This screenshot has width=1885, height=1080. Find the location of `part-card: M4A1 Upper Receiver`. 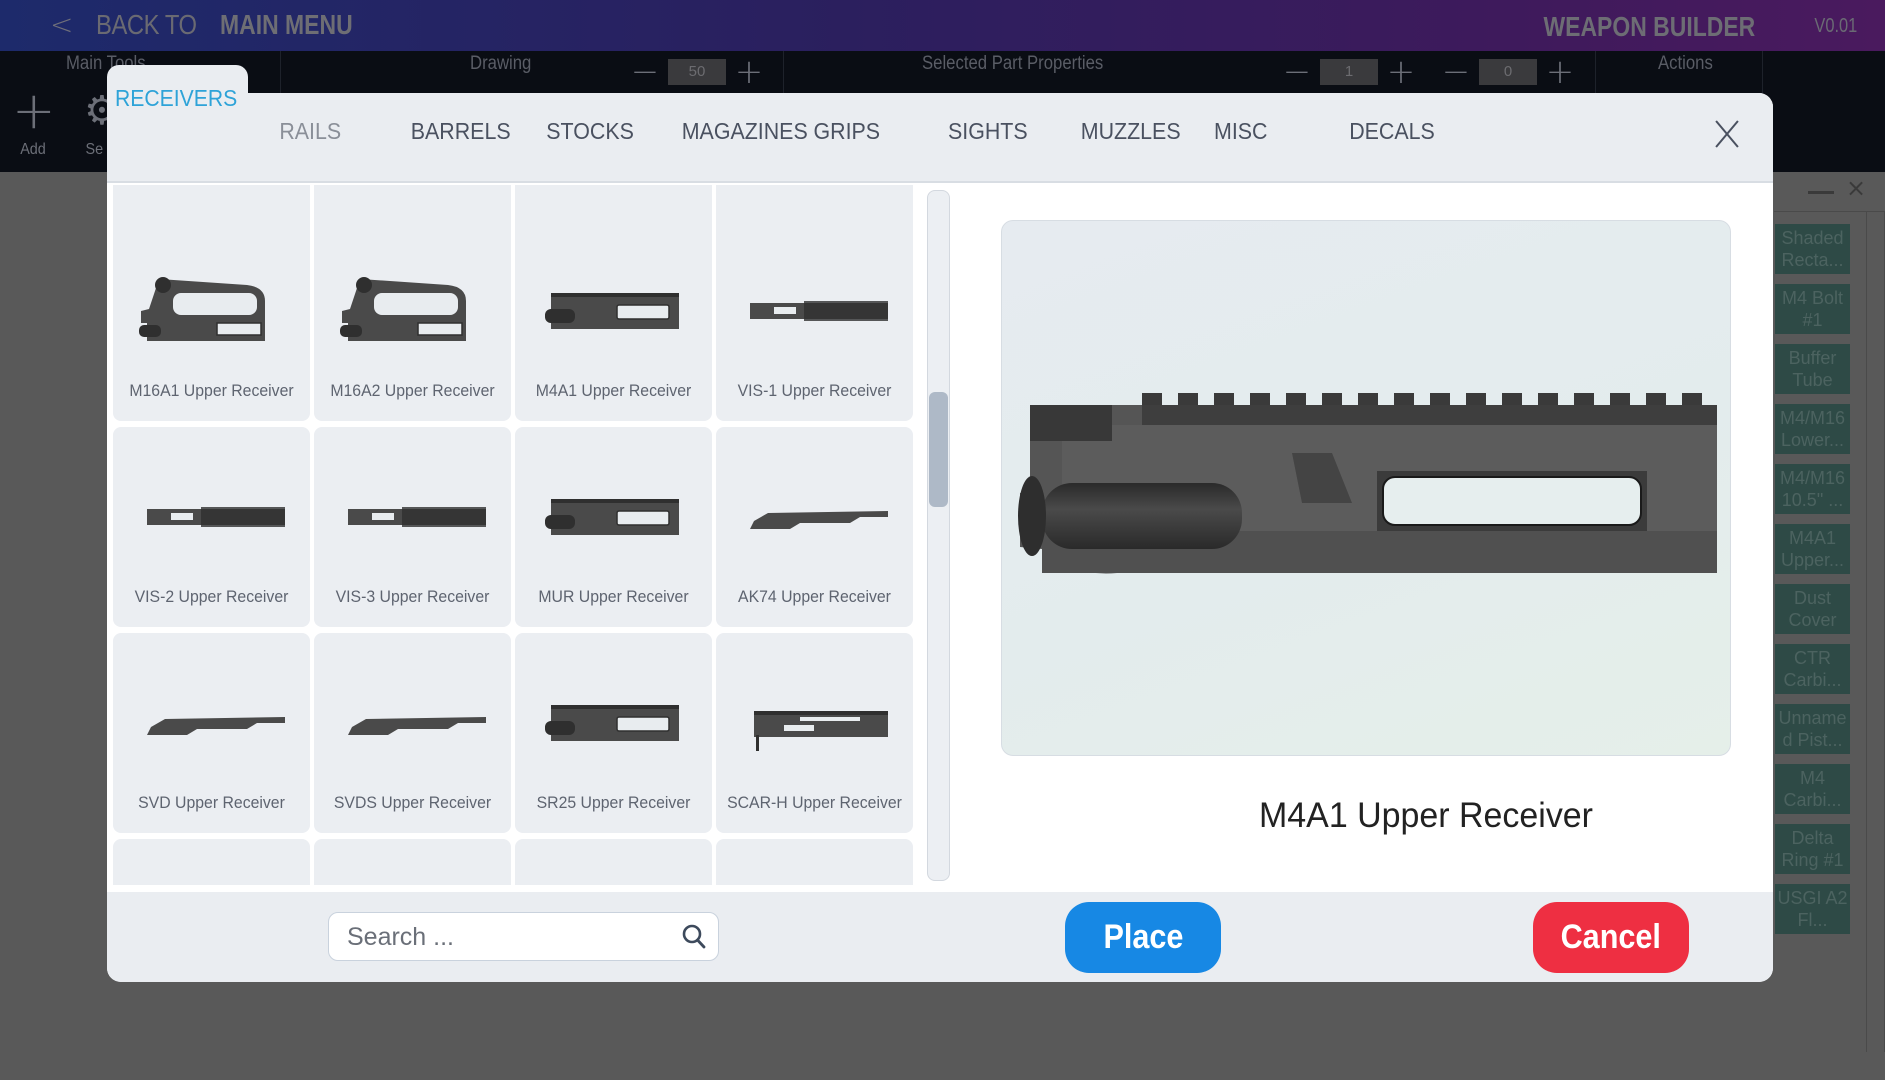

part-card: M4A1 Upper Receiver is located at coordinates (613, 321).